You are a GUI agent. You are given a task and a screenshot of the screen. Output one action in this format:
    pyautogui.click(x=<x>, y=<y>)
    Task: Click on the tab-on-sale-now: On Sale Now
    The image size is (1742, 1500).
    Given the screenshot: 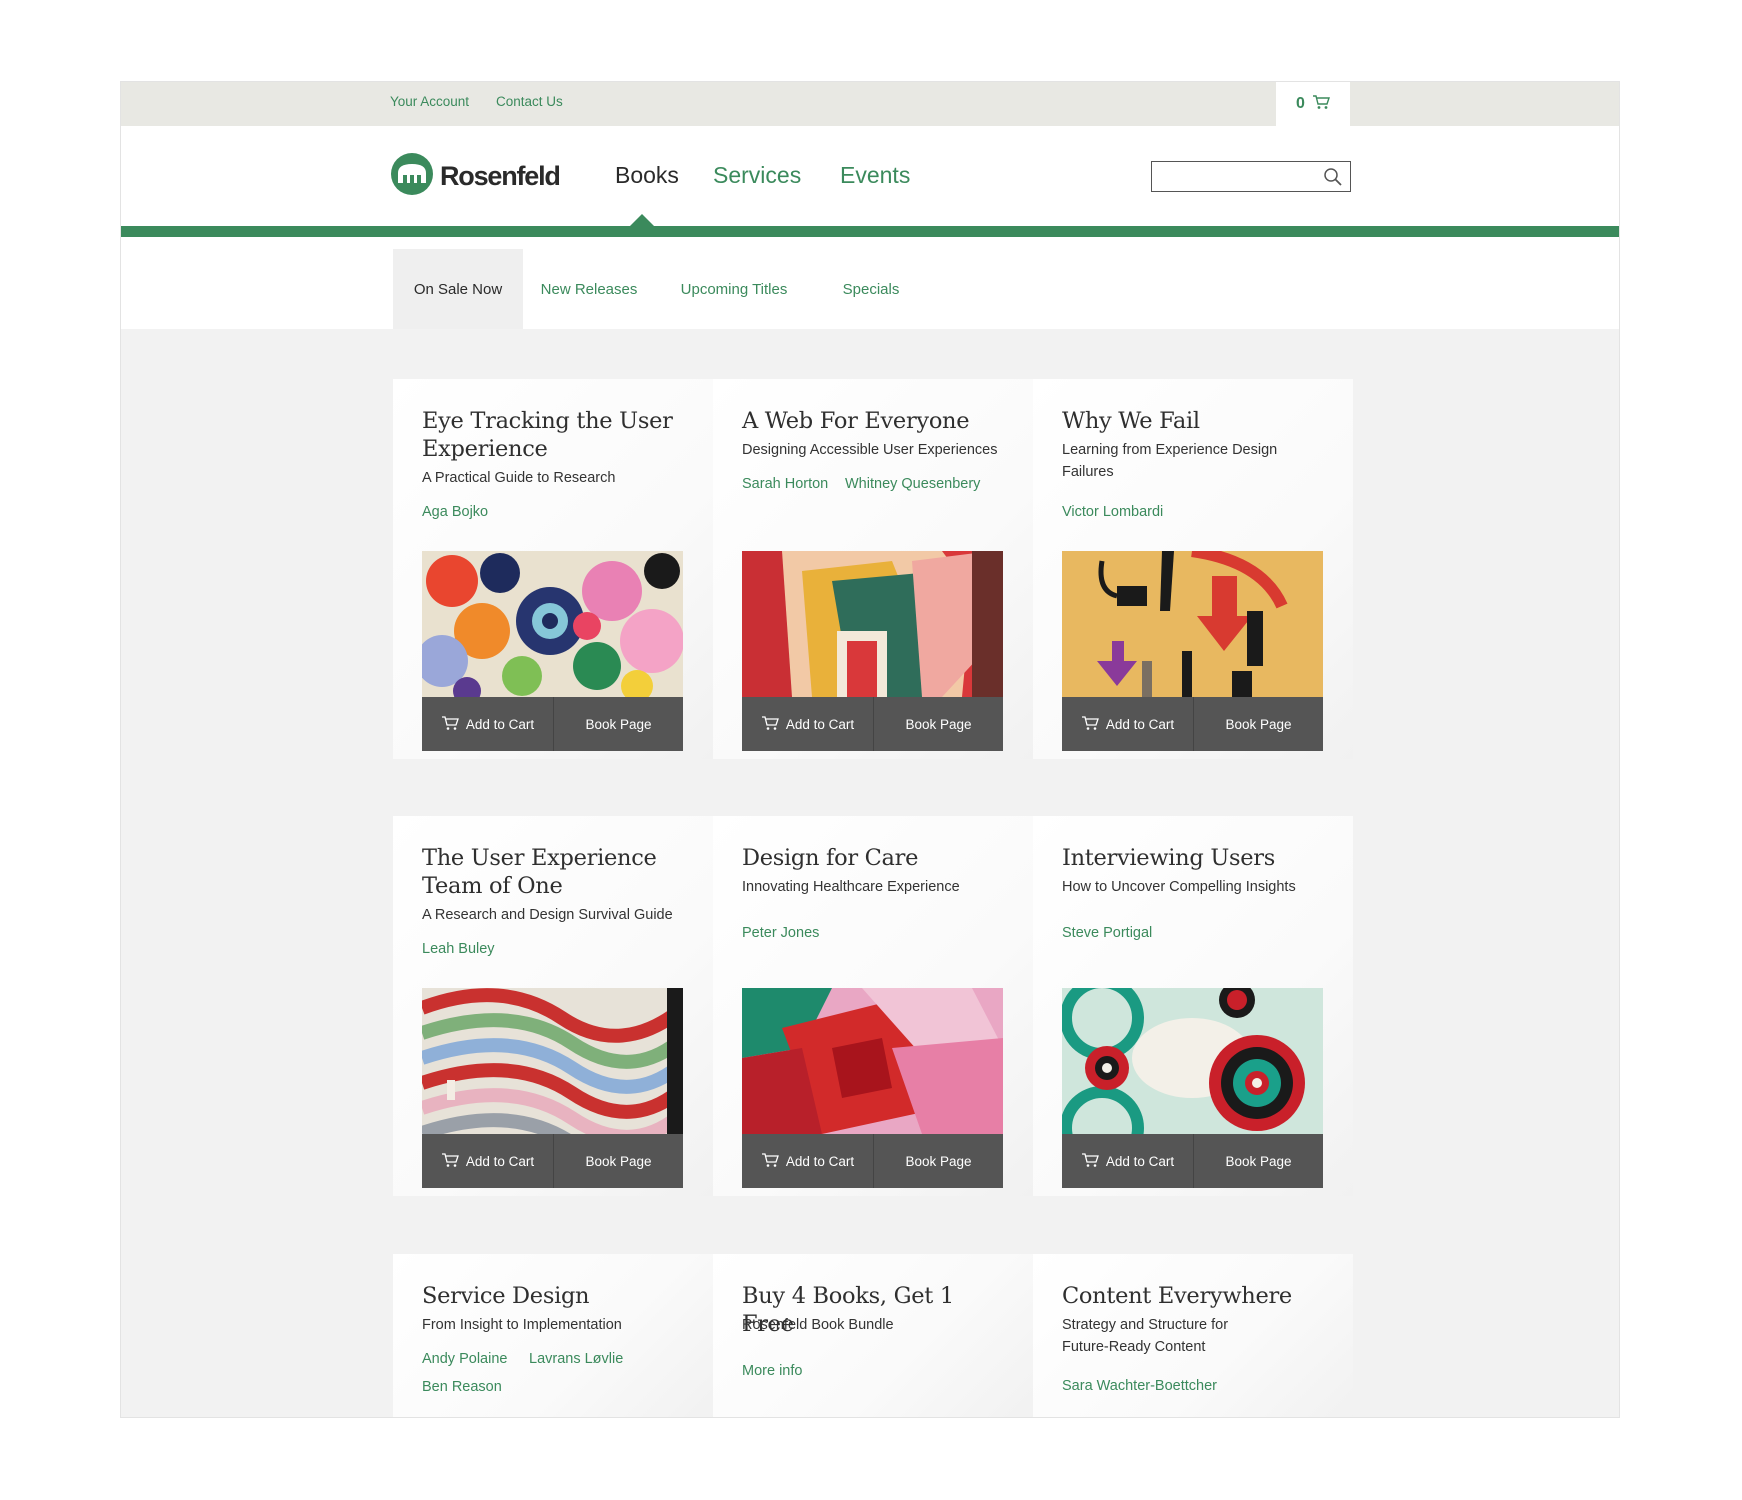 What is the action you would take?
    pyautogui.click(x=458, y=289)
    